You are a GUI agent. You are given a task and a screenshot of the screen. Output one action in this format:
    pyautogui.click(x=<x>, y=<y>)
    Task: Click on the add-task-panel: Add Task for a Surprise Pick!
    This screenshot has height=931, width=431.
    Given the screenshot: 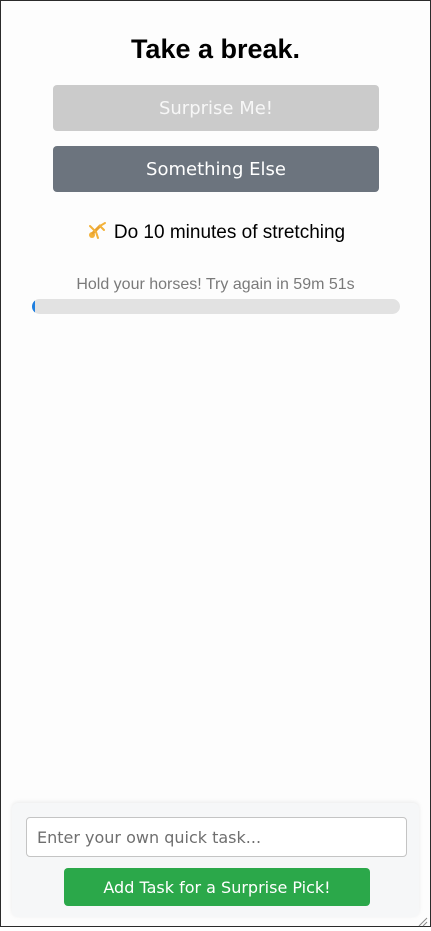 What is the action you would take?
    pyautogui.click(x=215, y=860)
    